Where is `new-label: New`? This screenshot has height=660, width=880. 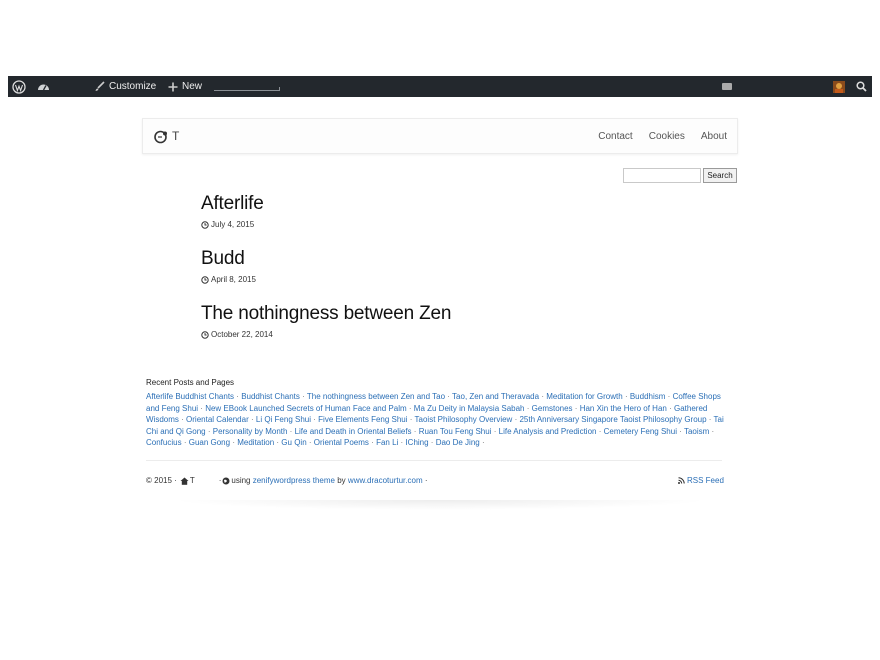
new-label: New is located at coordinates (192, 86).